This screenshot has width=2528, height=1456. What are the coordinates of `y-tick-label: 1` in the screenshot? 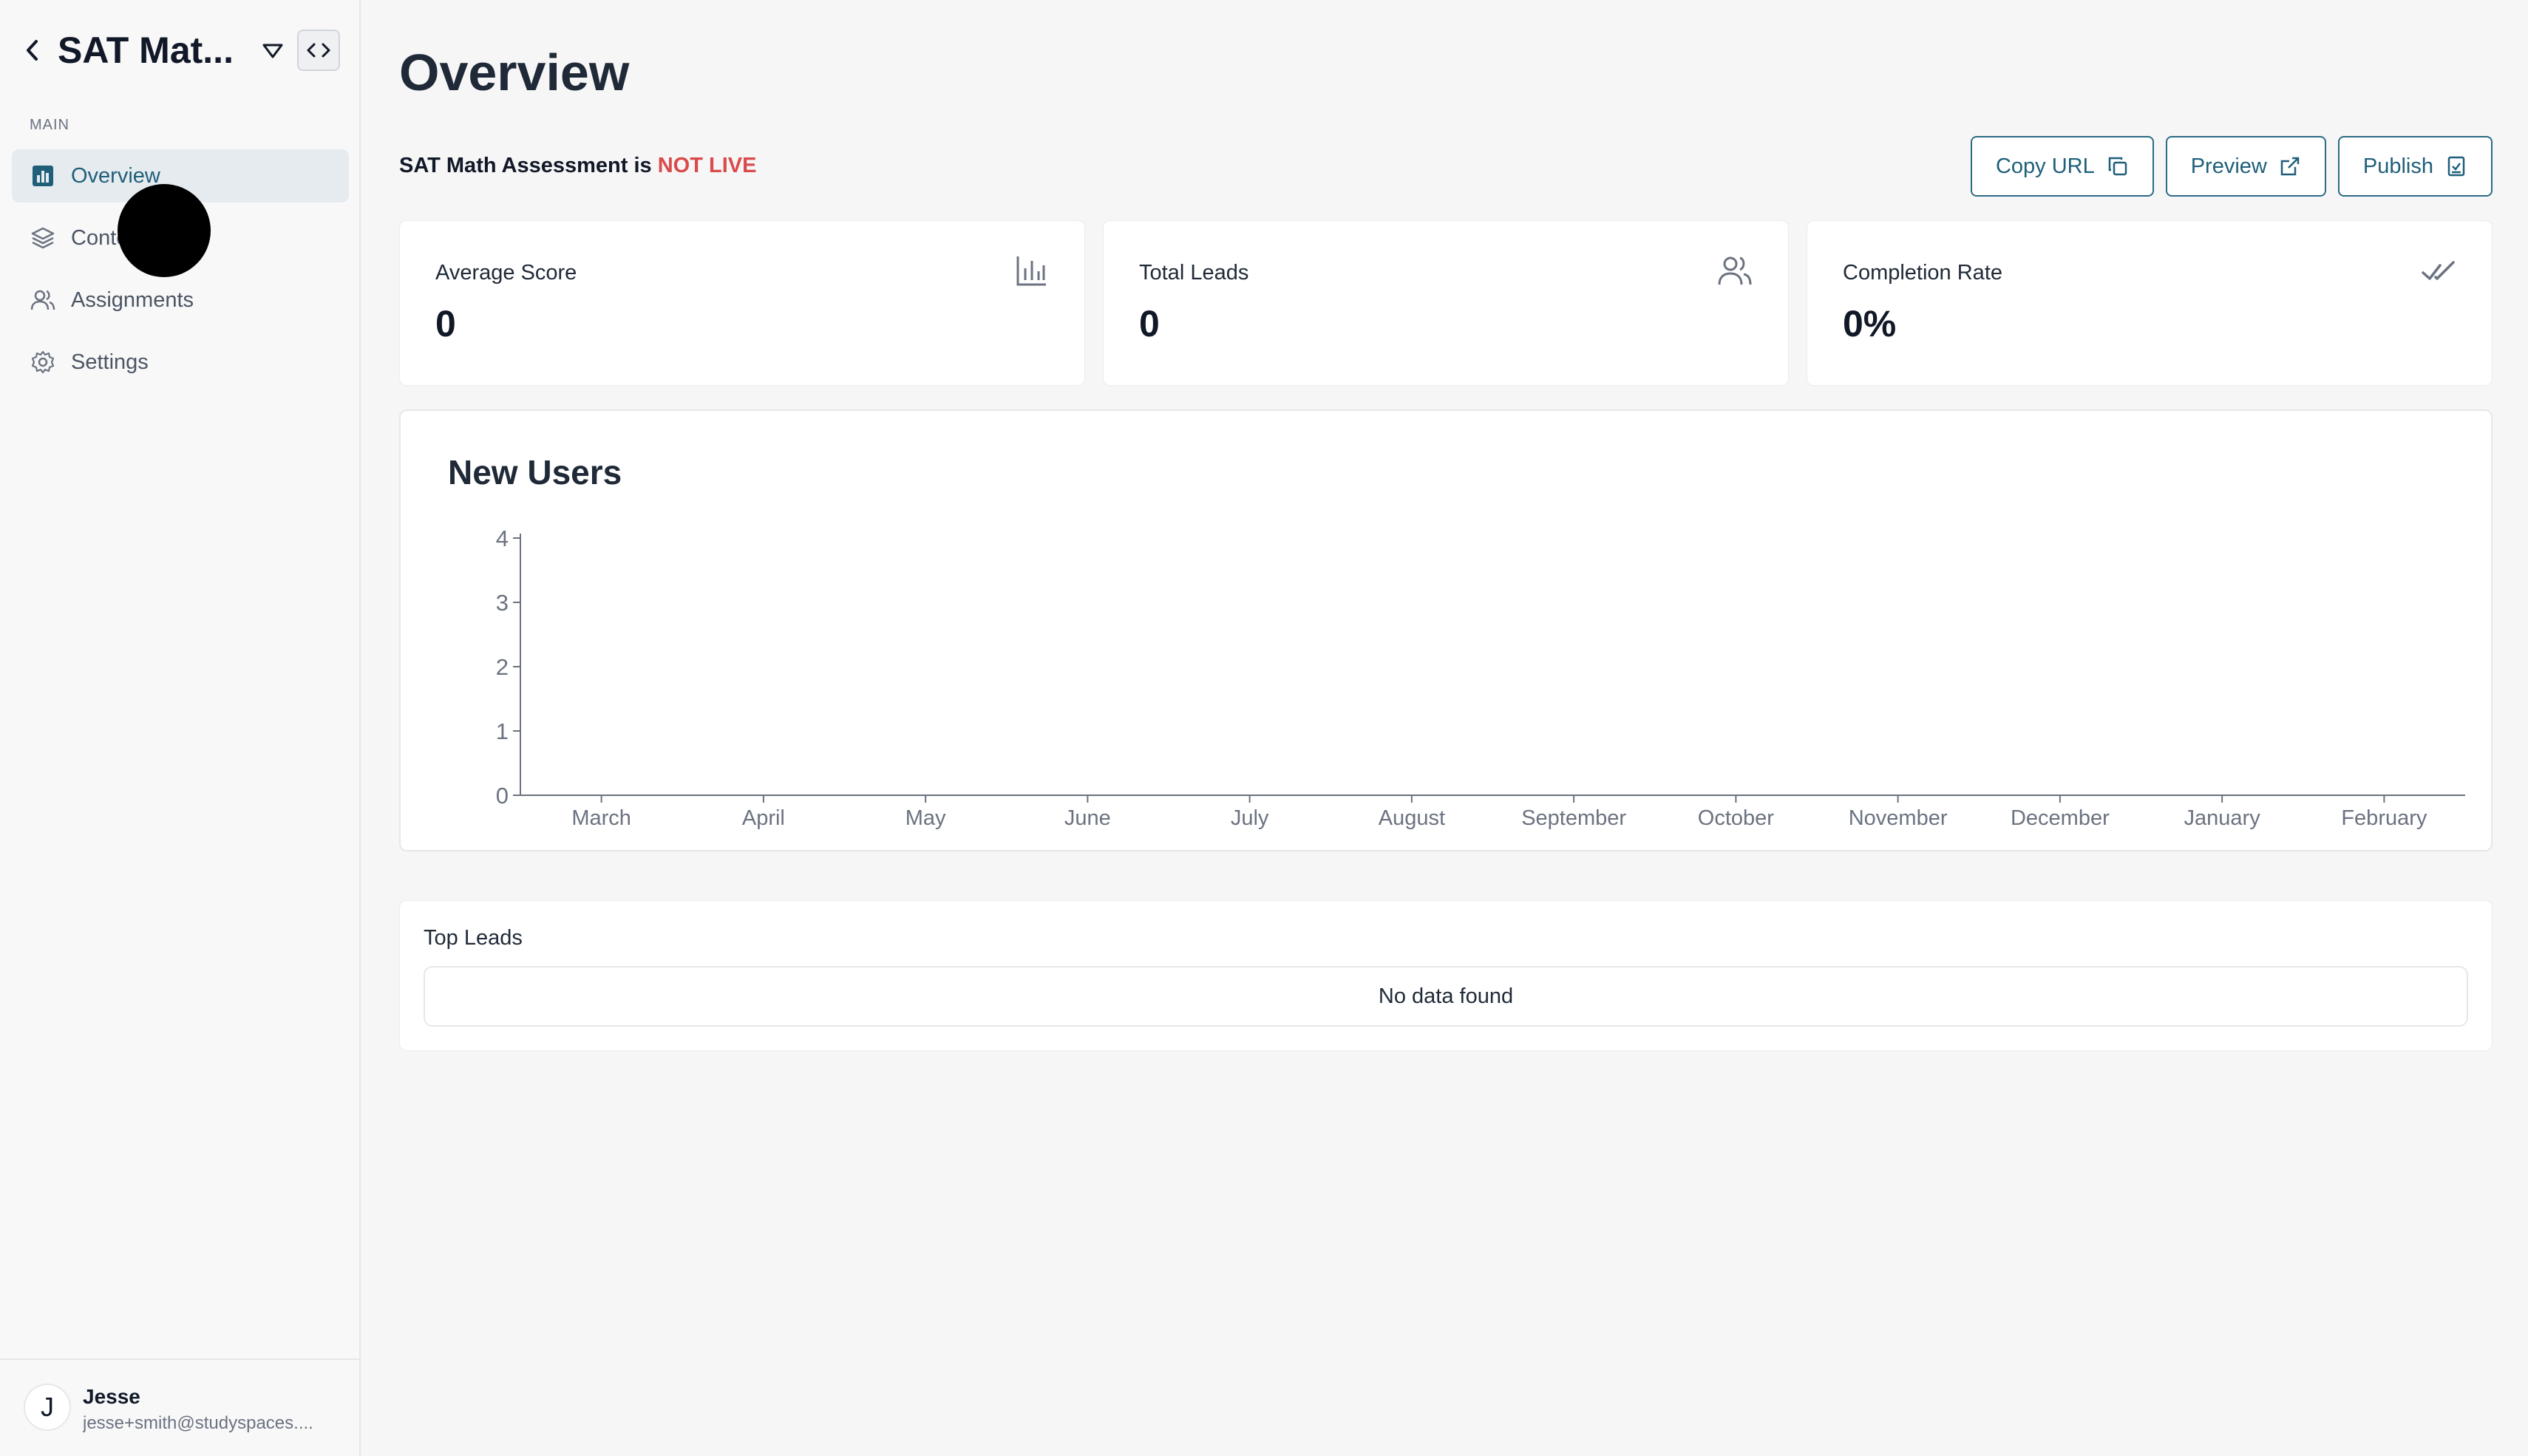 It's located at (502, 731).